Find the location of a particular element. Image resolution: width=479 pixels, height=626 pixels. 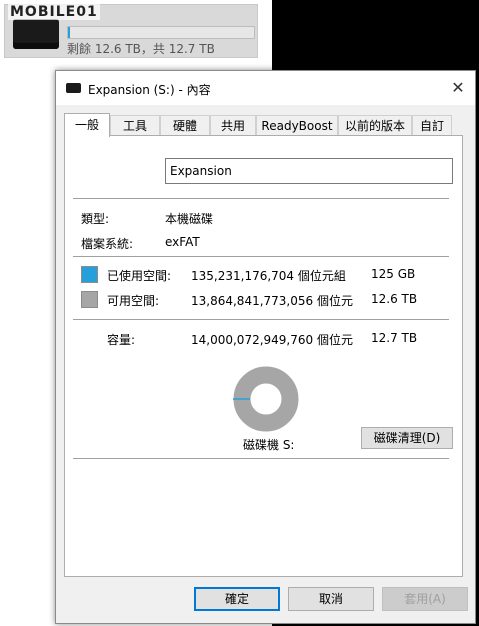

tab-general: 一般 is located at coordinates (87, 125).